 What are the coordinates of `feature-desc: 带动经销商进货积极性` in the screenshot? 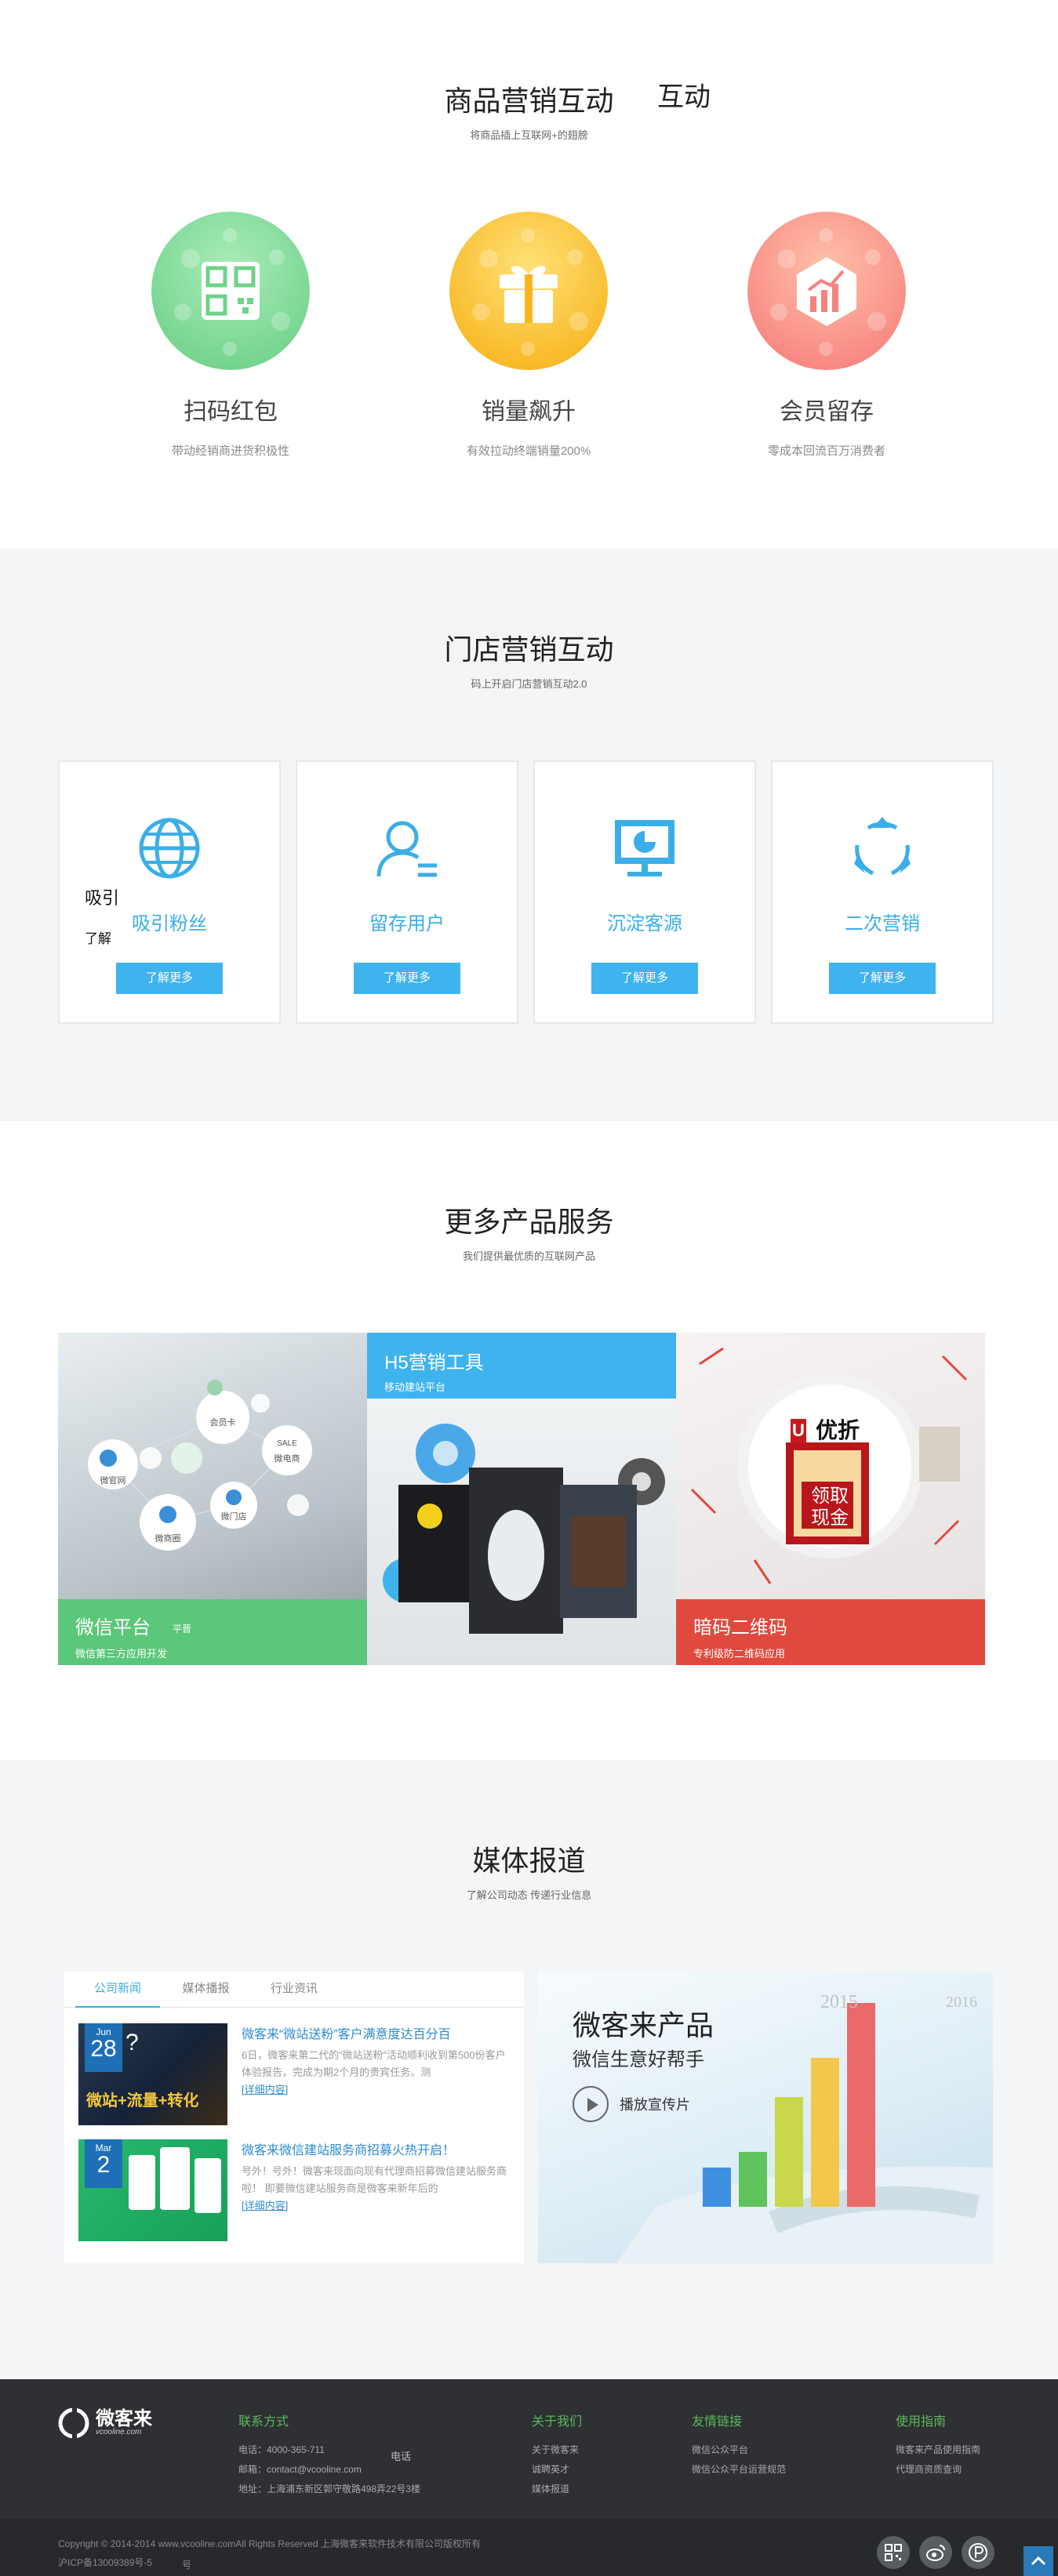 It's located at (230, 451).